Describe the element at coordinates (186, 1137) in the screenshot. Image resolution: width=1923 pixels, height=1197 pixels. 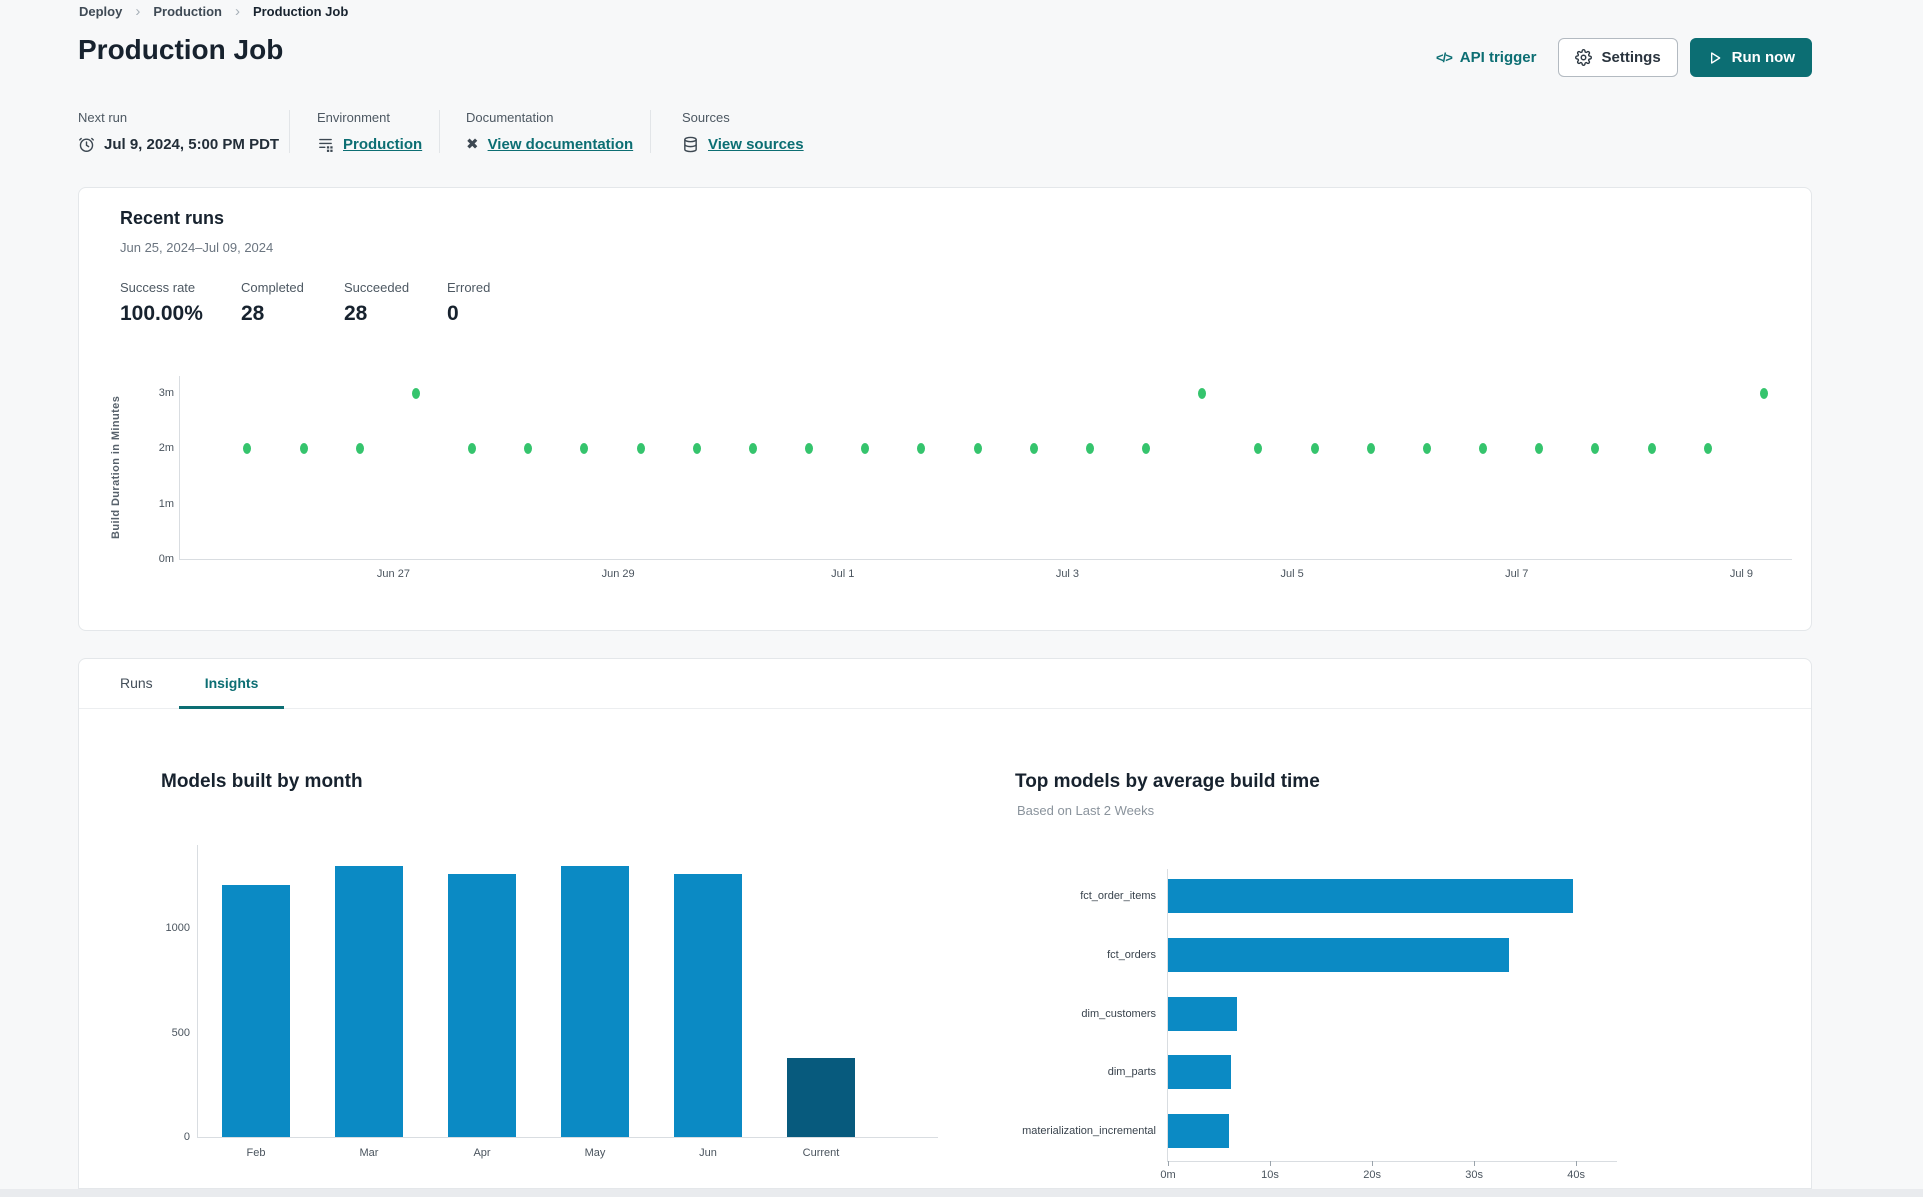
I see `months-y-tick-label: 0` at that location.